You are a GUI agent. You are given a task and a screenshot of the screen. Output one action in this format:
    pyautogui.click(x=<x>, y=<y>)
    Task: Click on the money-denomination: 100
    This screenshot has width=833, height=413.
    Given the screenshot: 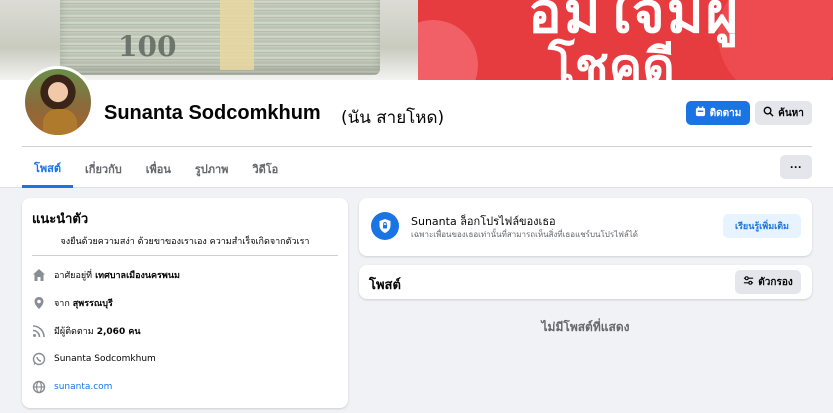 What is the action you would take?
    pyautogui.click(x=147, y=46)
    